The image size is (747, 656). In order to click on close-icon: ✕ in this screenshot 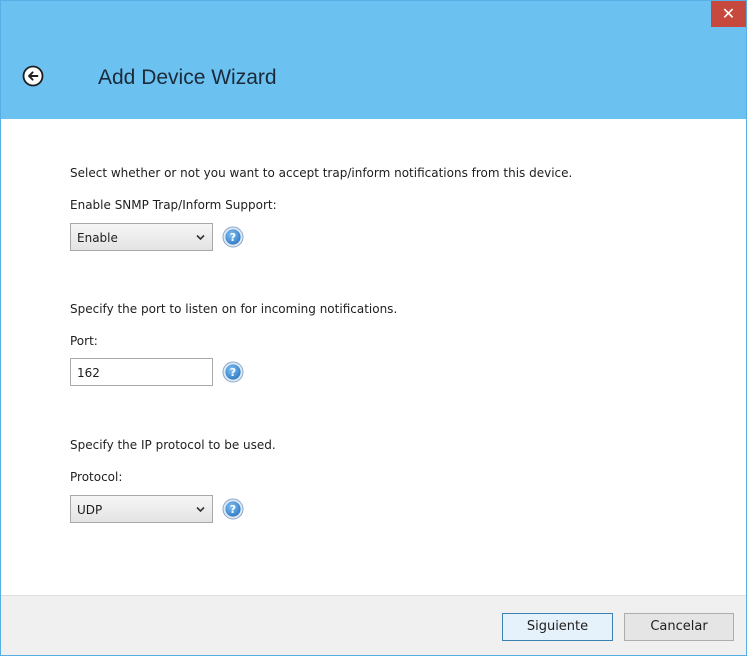, I will do `click(728, 13)`.